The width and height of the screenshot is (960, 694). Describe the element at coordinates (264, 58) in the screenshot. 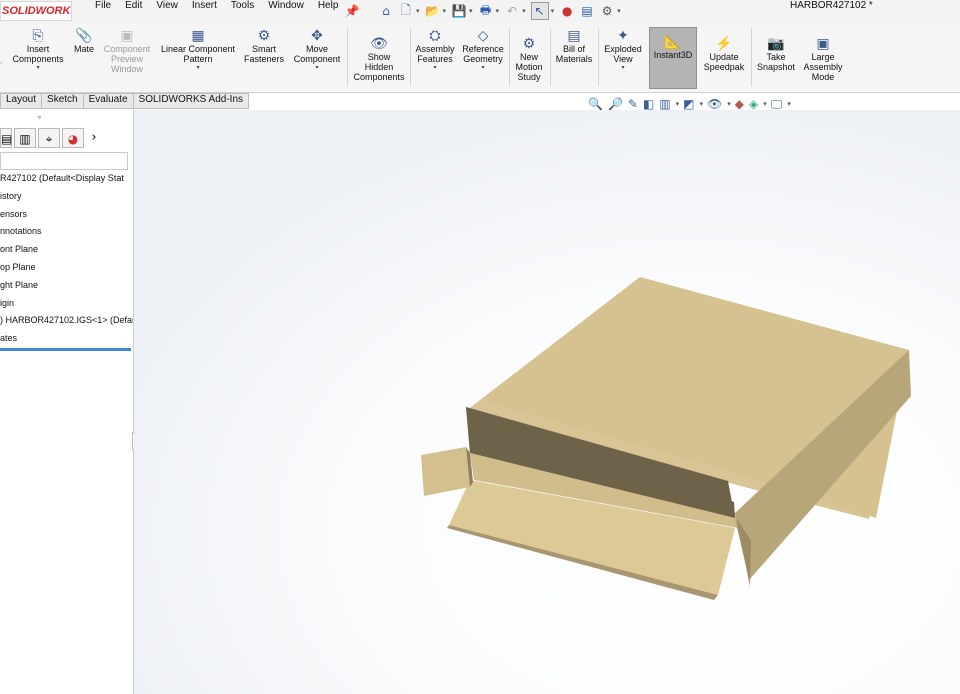

I see `smart-fasteners-button: ⚙ Smart Fasteners` at that location.